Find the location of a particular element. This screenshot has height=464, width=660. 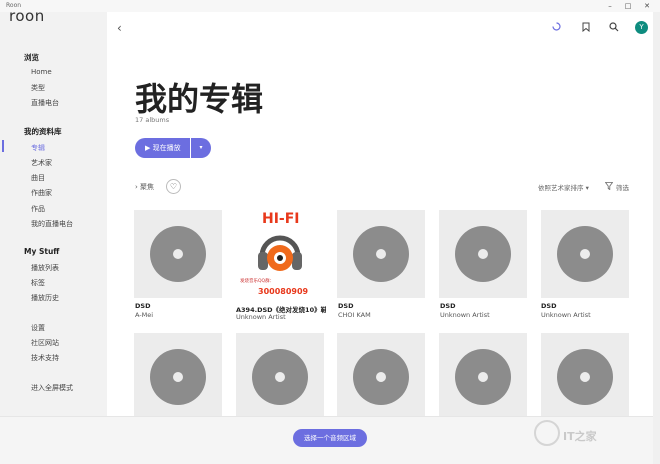

maximize-button: □ is located at coordinates (628, 6).